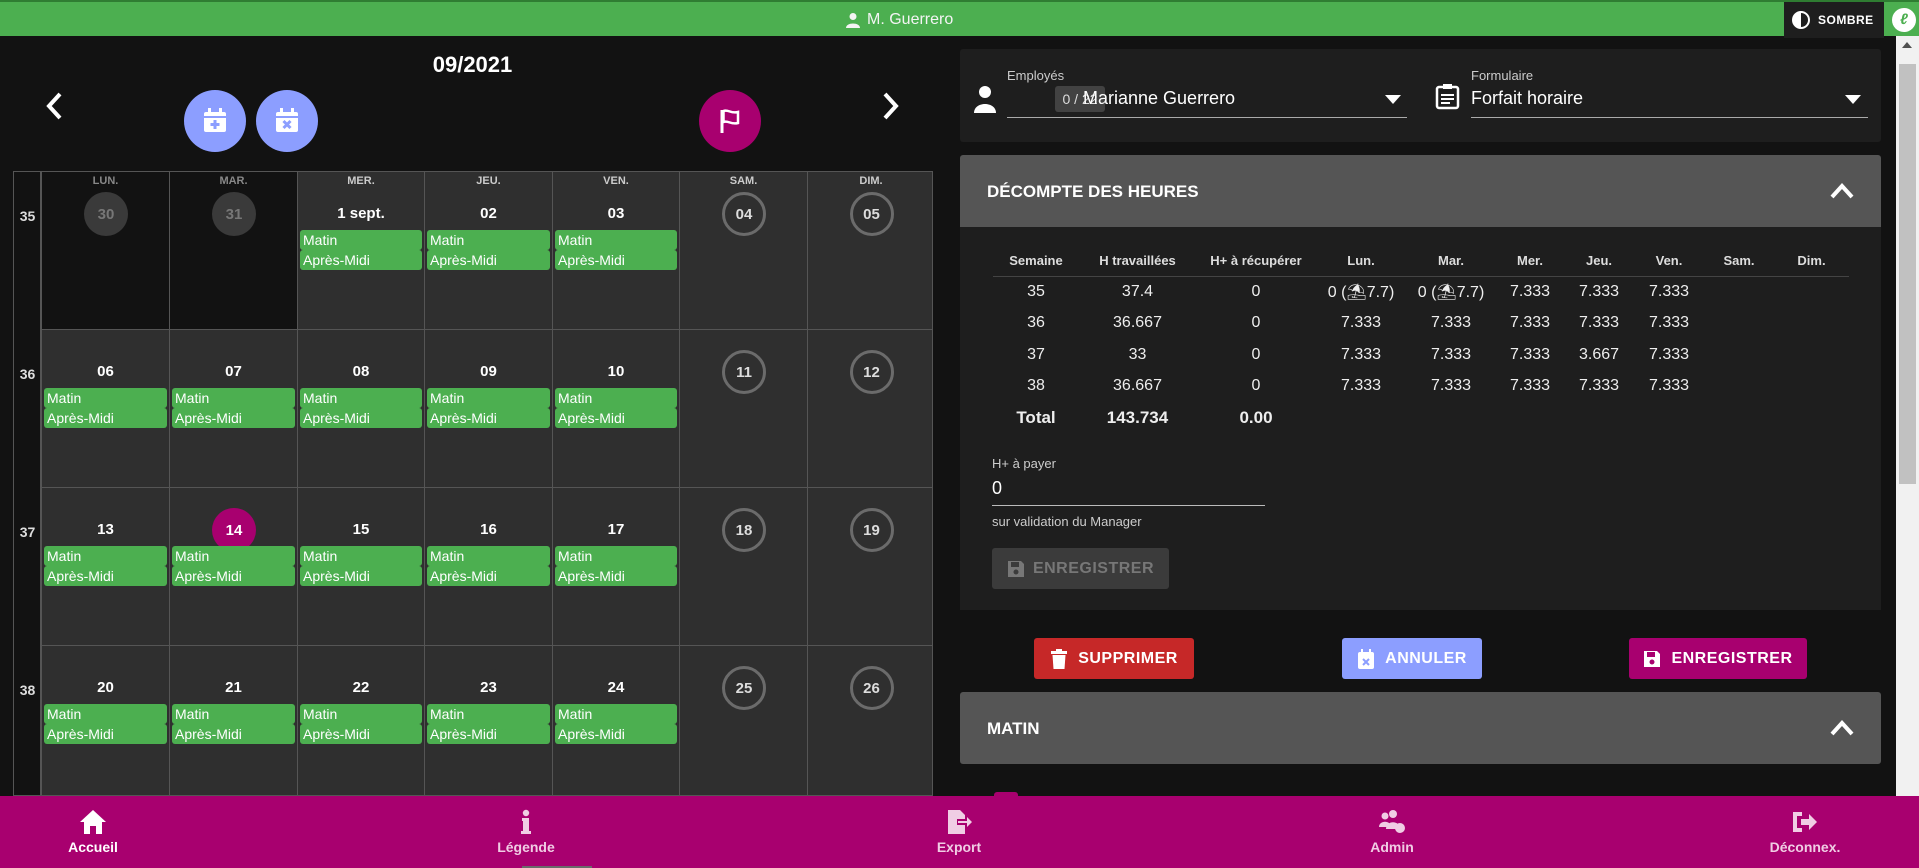 Image resolution: width=1919 pixels, height=868 pixels. What do you see at coordinates (1412, 658) in the screenshot?
I see `cancel-button: ANNULER` at bounding box center [1412, 658].